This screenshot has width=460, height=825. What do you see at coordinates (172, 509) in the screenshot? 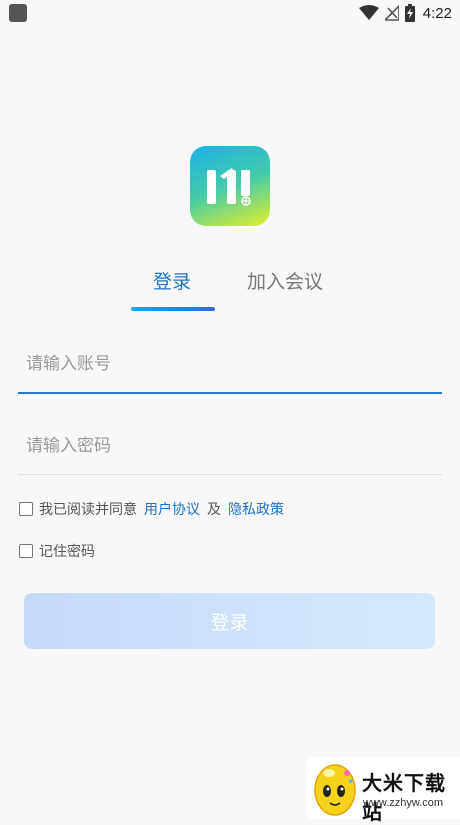
I see `user-agreement-link: 用户协议` at bounding box center [172, 509].